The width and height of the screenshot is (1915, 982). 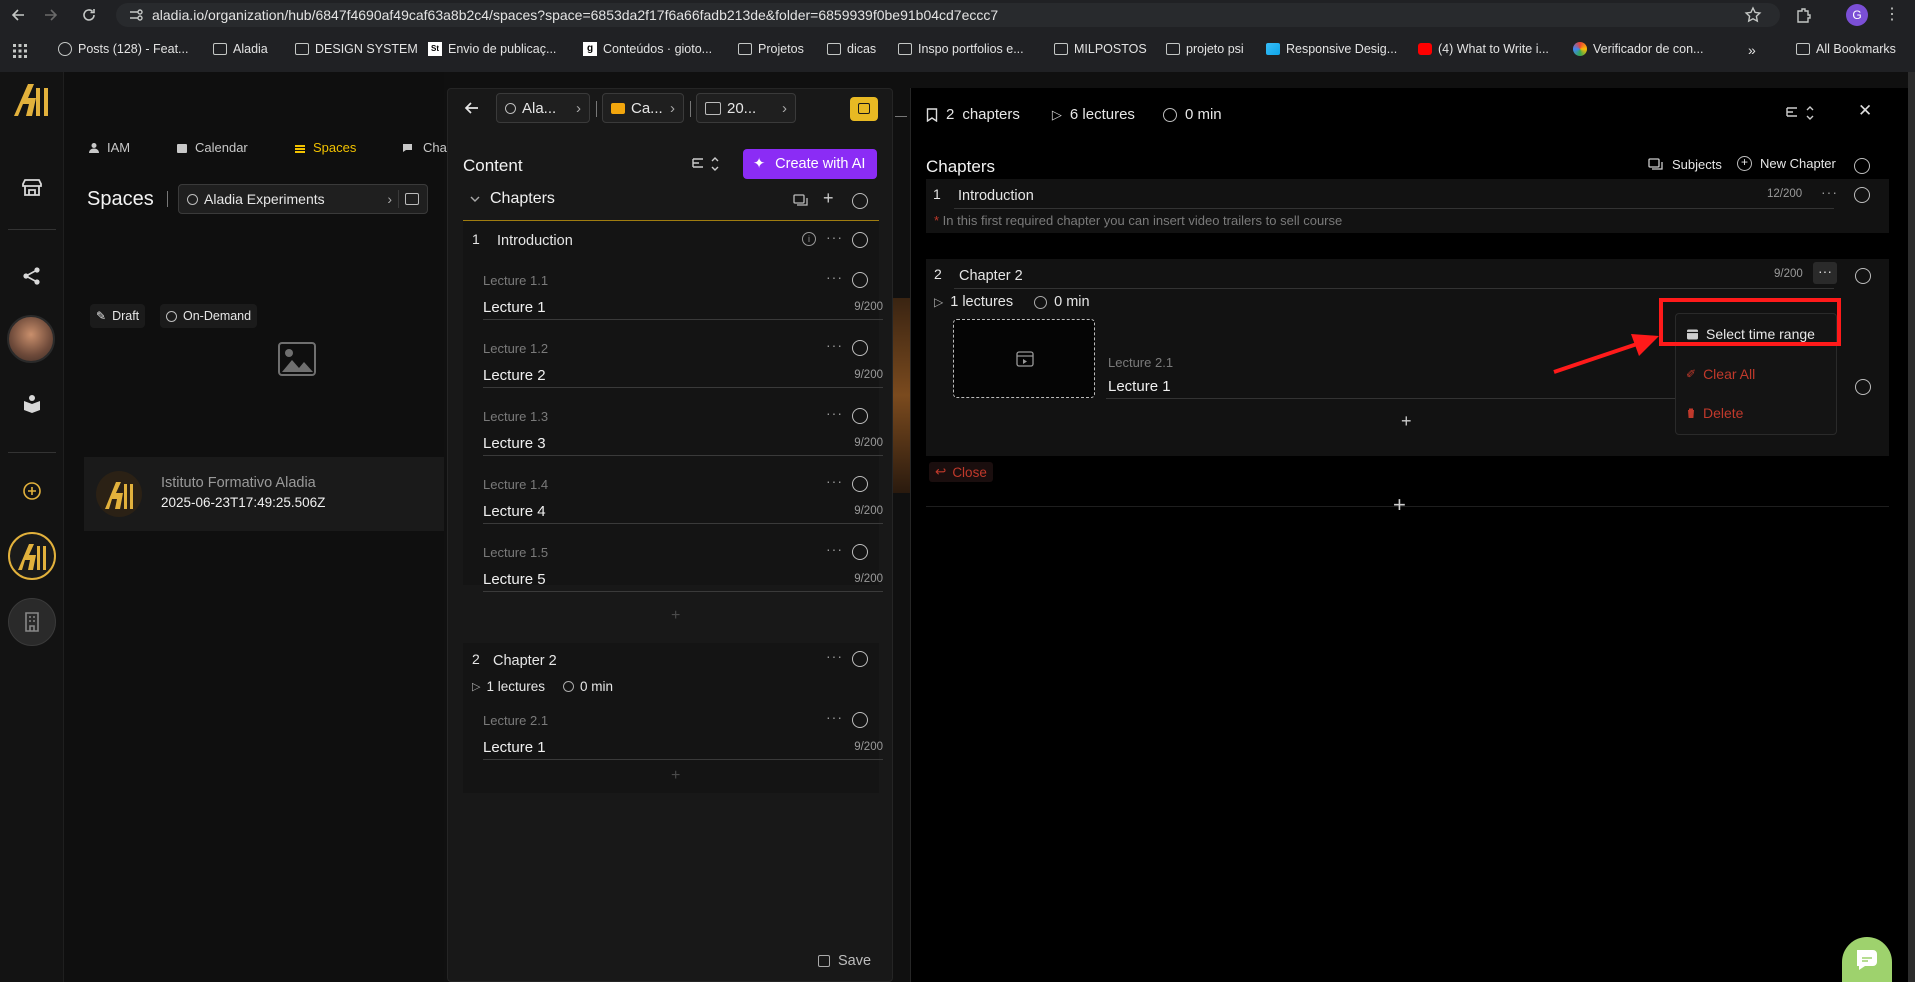 I want to click on bookmark-dicas: dicas, so click(x=851, y=49).